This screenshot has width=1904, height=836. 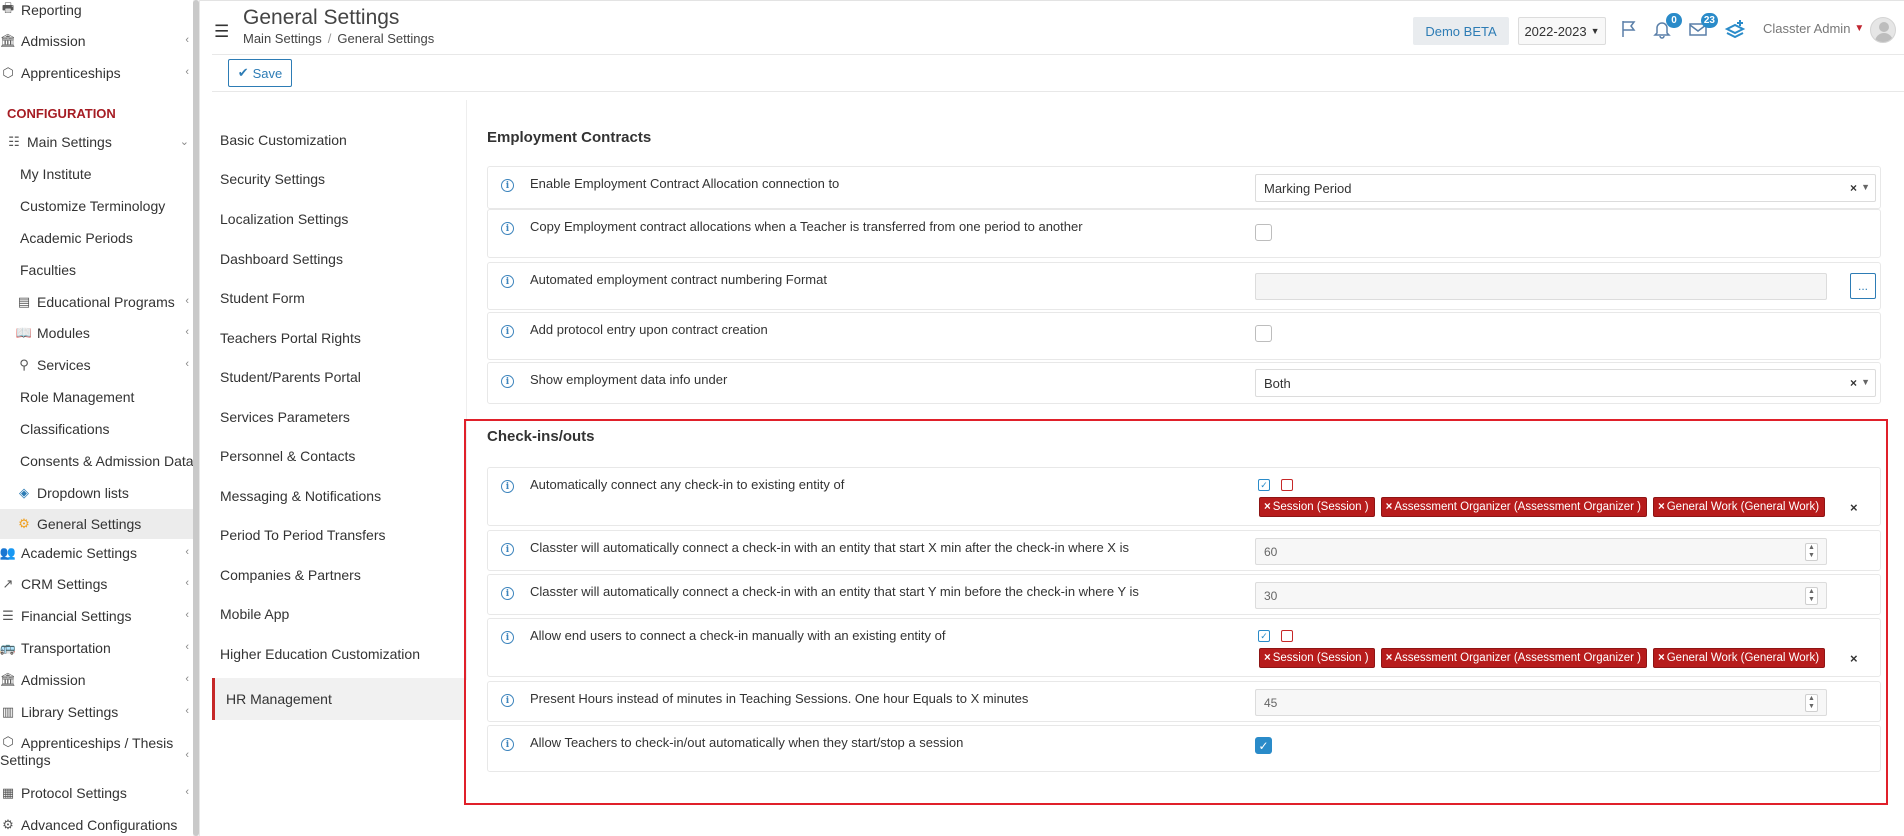 I want to click on sidebar-item-advanced-configurations: ⚙ Advanced Configurations, so click(x=96, y=823).